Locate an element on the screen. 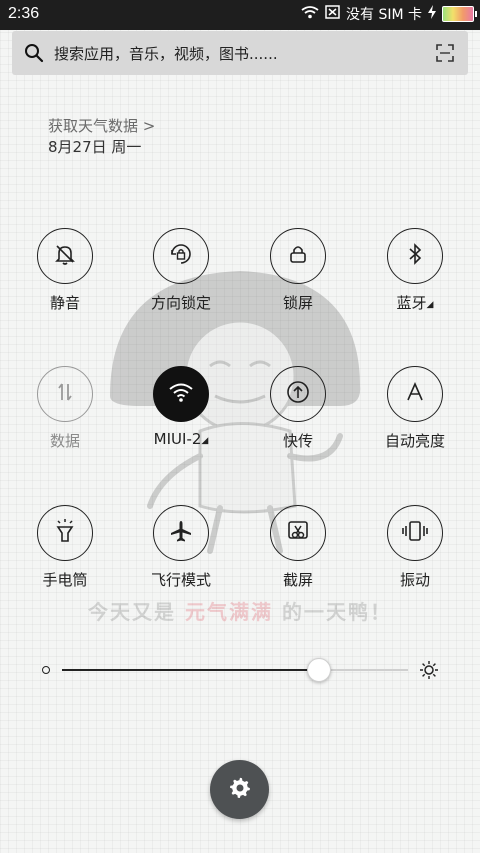 This screenshot has width=480, height=853. status-icons: 没有 SIM 卡 is located at coordinates (389, 14).